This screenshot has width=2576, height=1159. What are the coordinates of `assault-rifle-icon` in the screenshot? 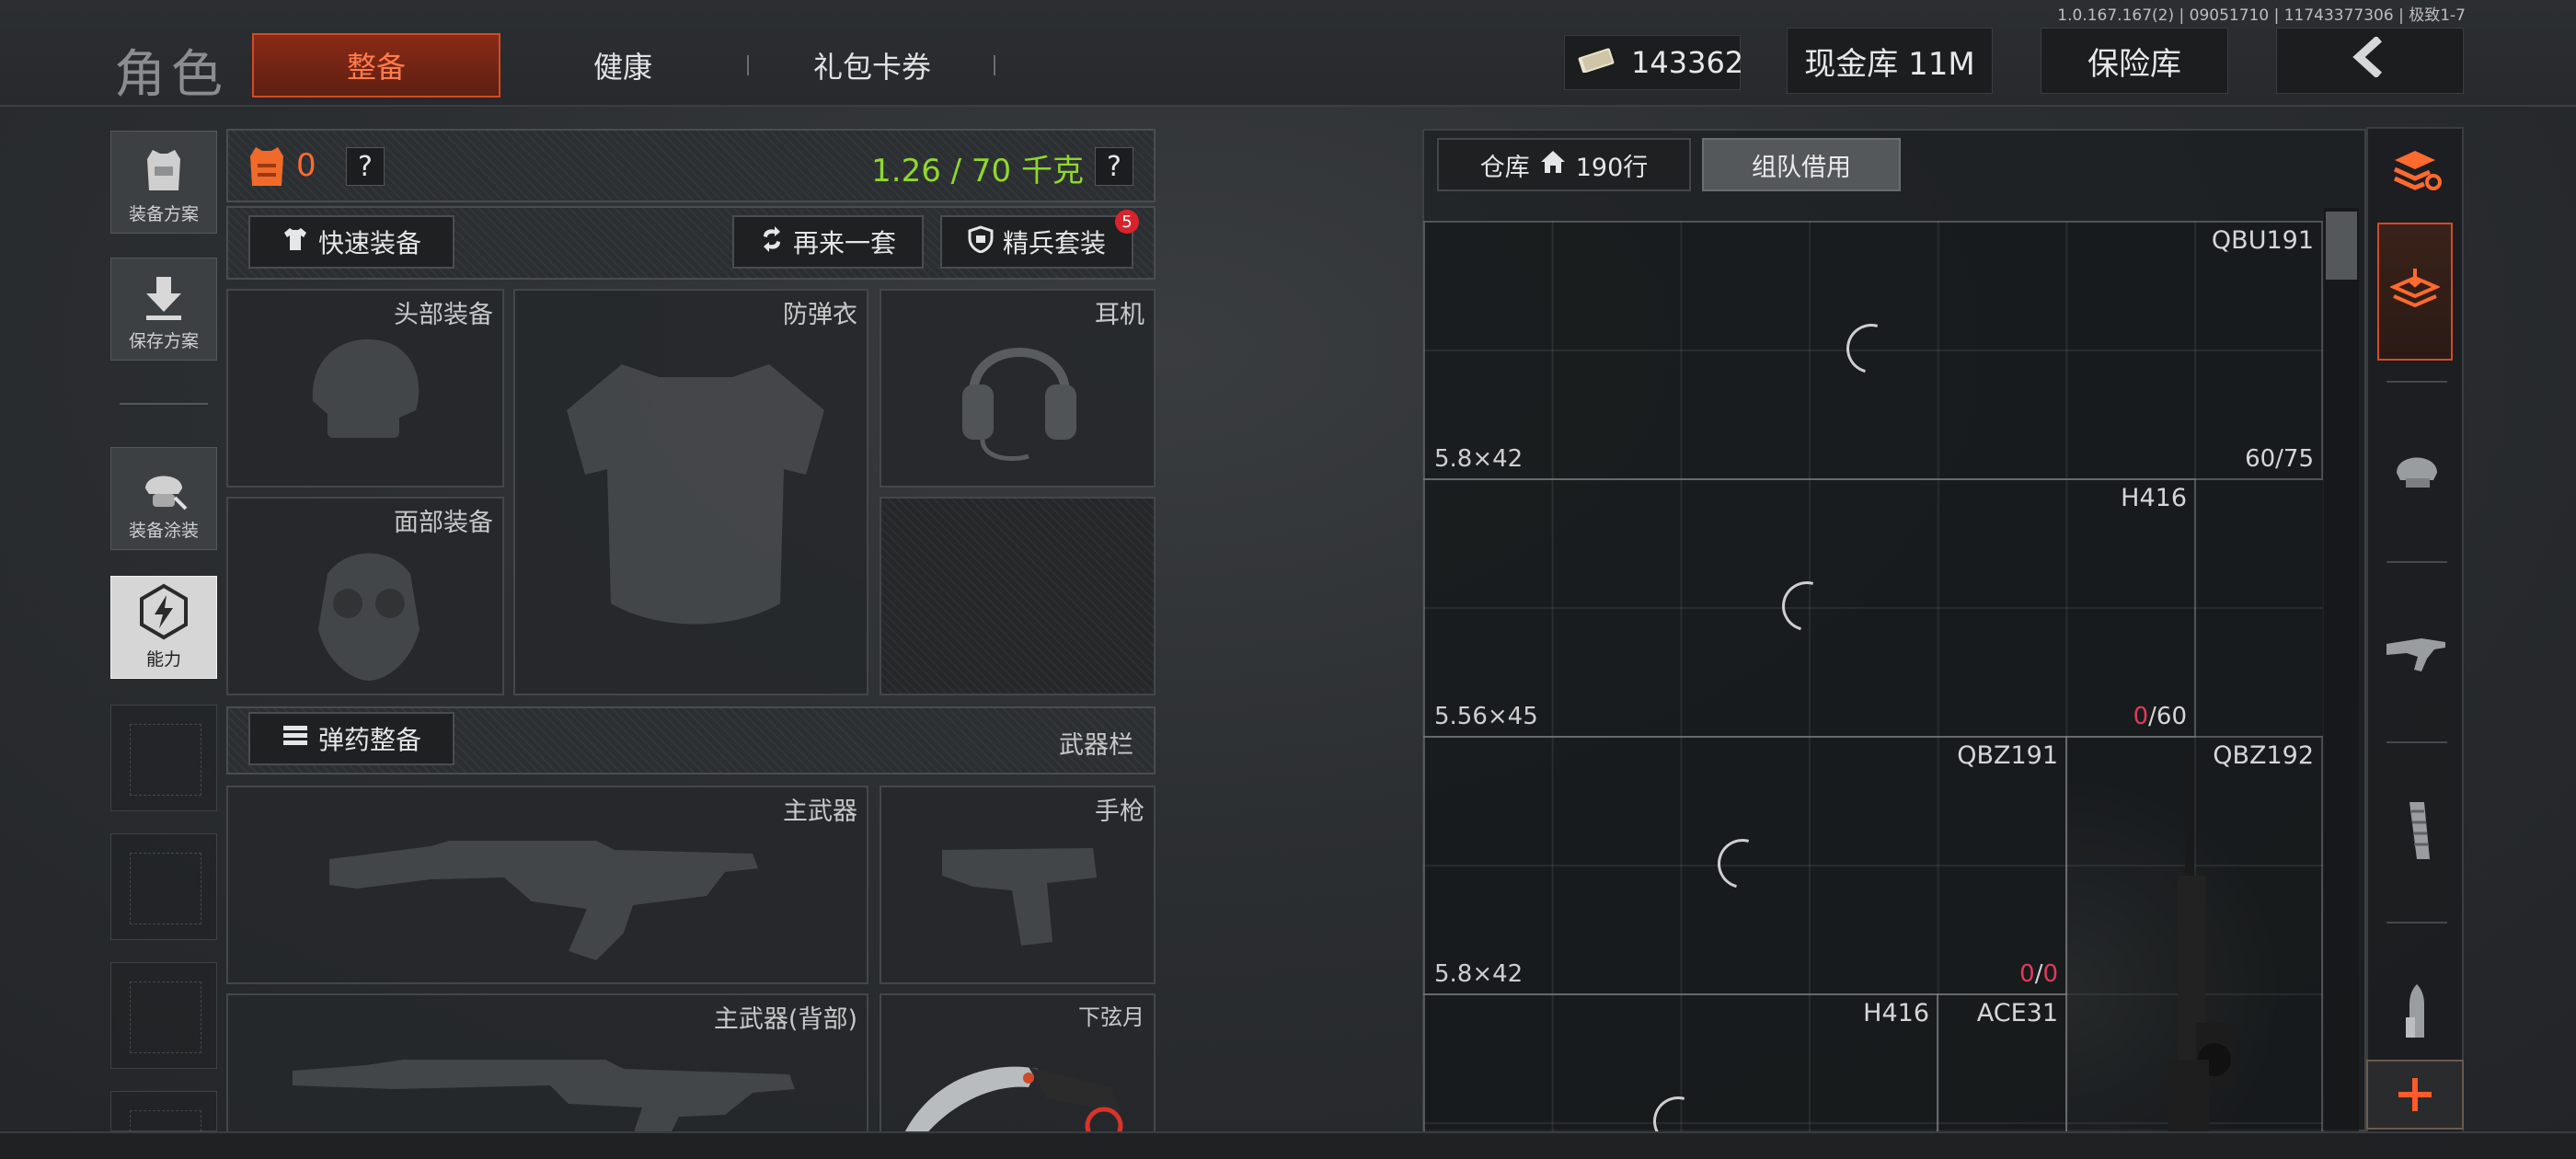 It's located at (544, 1097).